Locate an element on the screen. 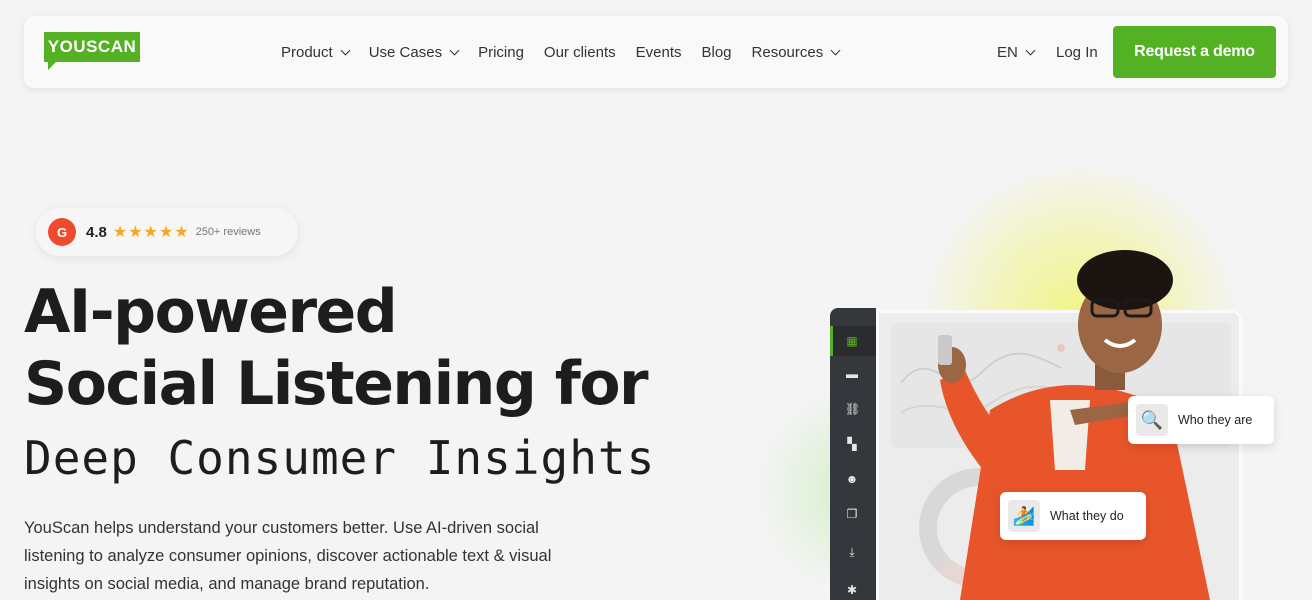 Image resolution: width=1312 pixels, height=600 pixels. insight-card-label: Who they are is located at coordinates (1215, 420).